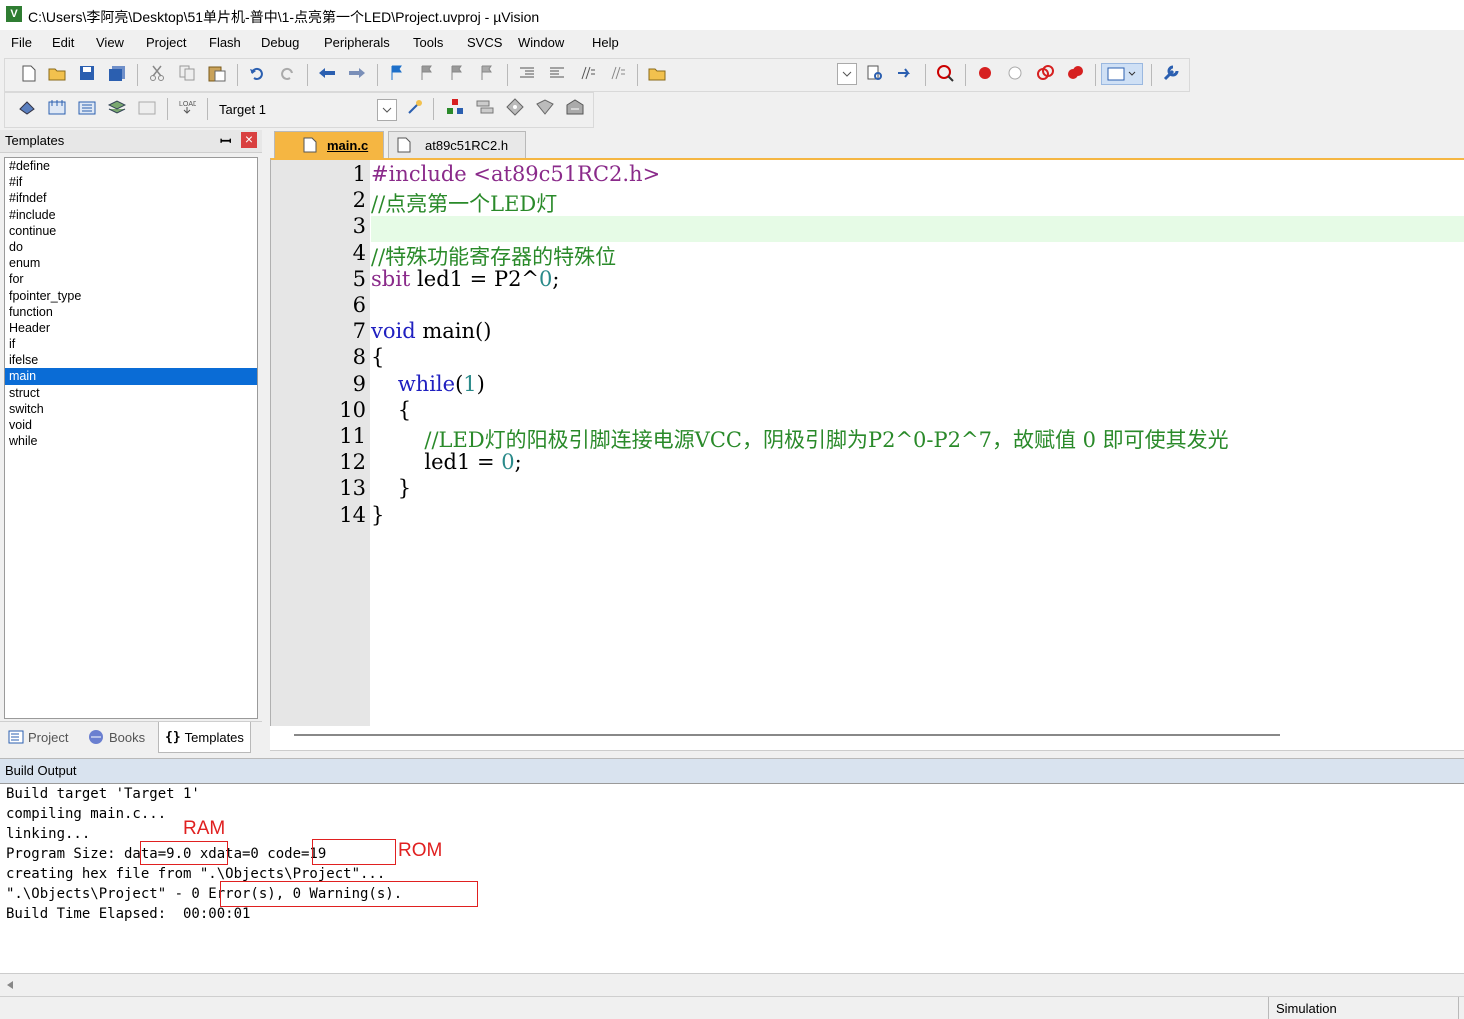  What do you see at coordinates (428, 42) in the screenshot?
I see `menu-tools: Tools` at bounding box center [428, 42].